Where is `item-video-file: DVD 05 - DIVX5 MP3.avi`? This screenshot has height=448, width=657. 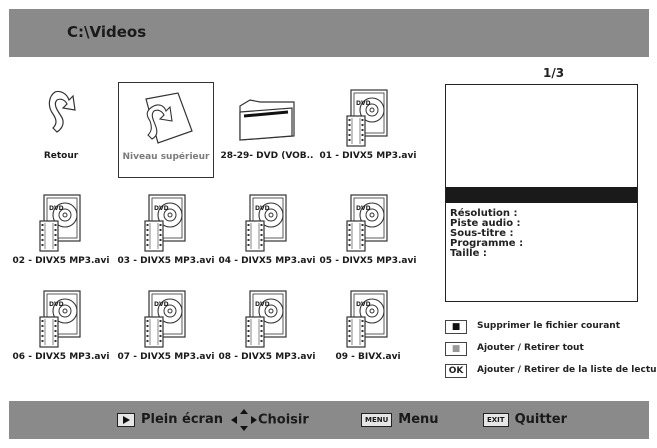
item-video-file: DVD 05 - DIVX5 MP3.avi is located at coordinates (368, 235).